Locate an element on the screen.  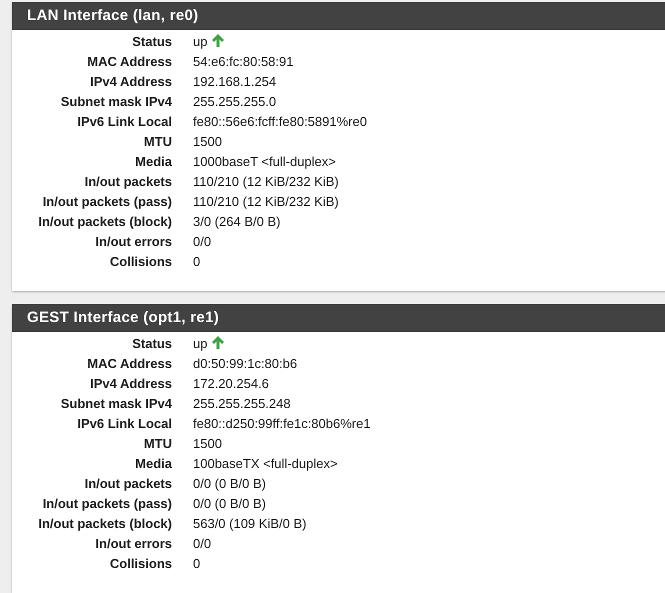
field-value: 563/0 (109 KiB/0 B) is located at coordinates (249, 524).